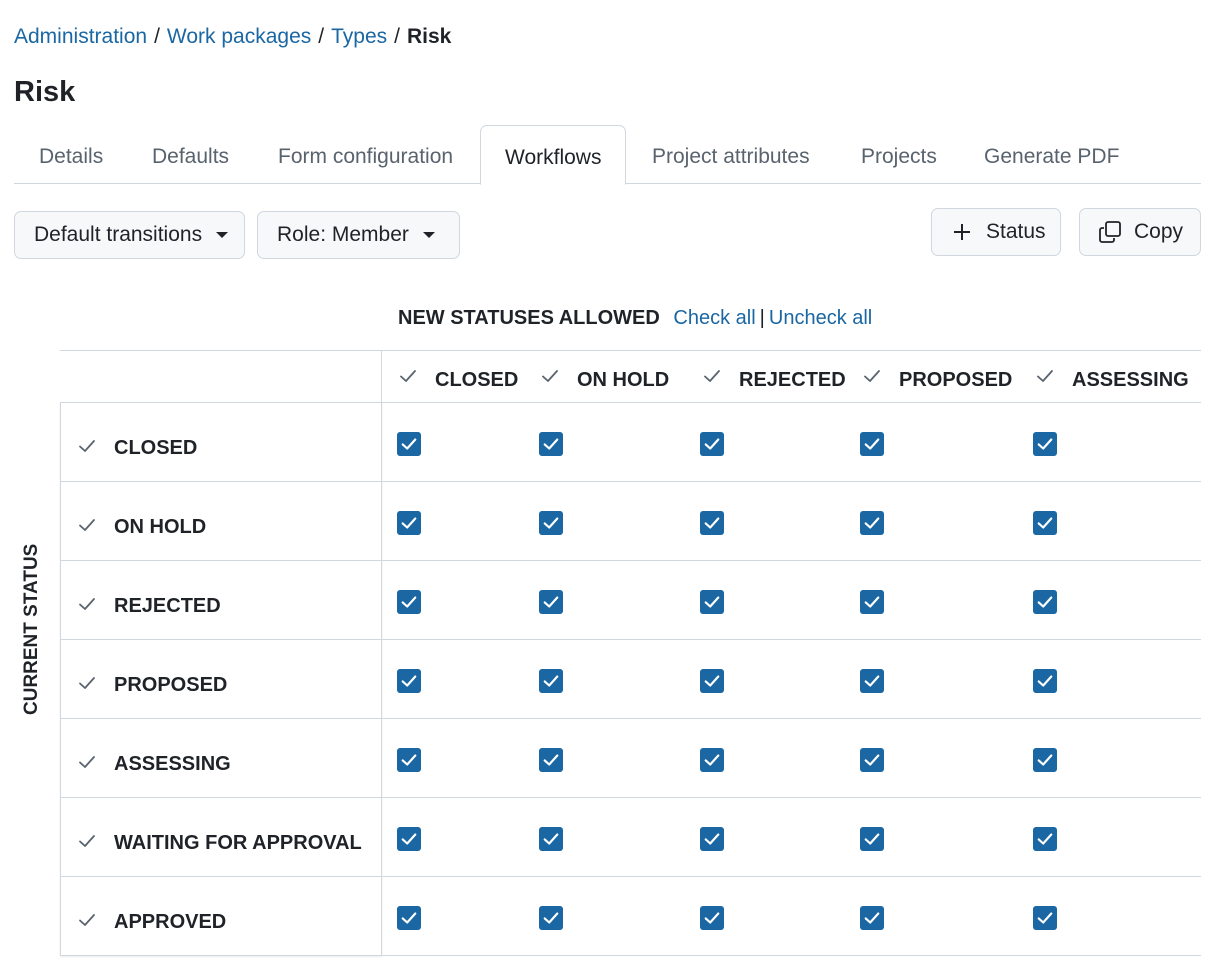 The height and width of the screenshot is (977, 1221). What do you see at coordinates (429, 36) in the screenshot?
I see `breadcrumb-current: Risk` at bounding box center [429, 36].